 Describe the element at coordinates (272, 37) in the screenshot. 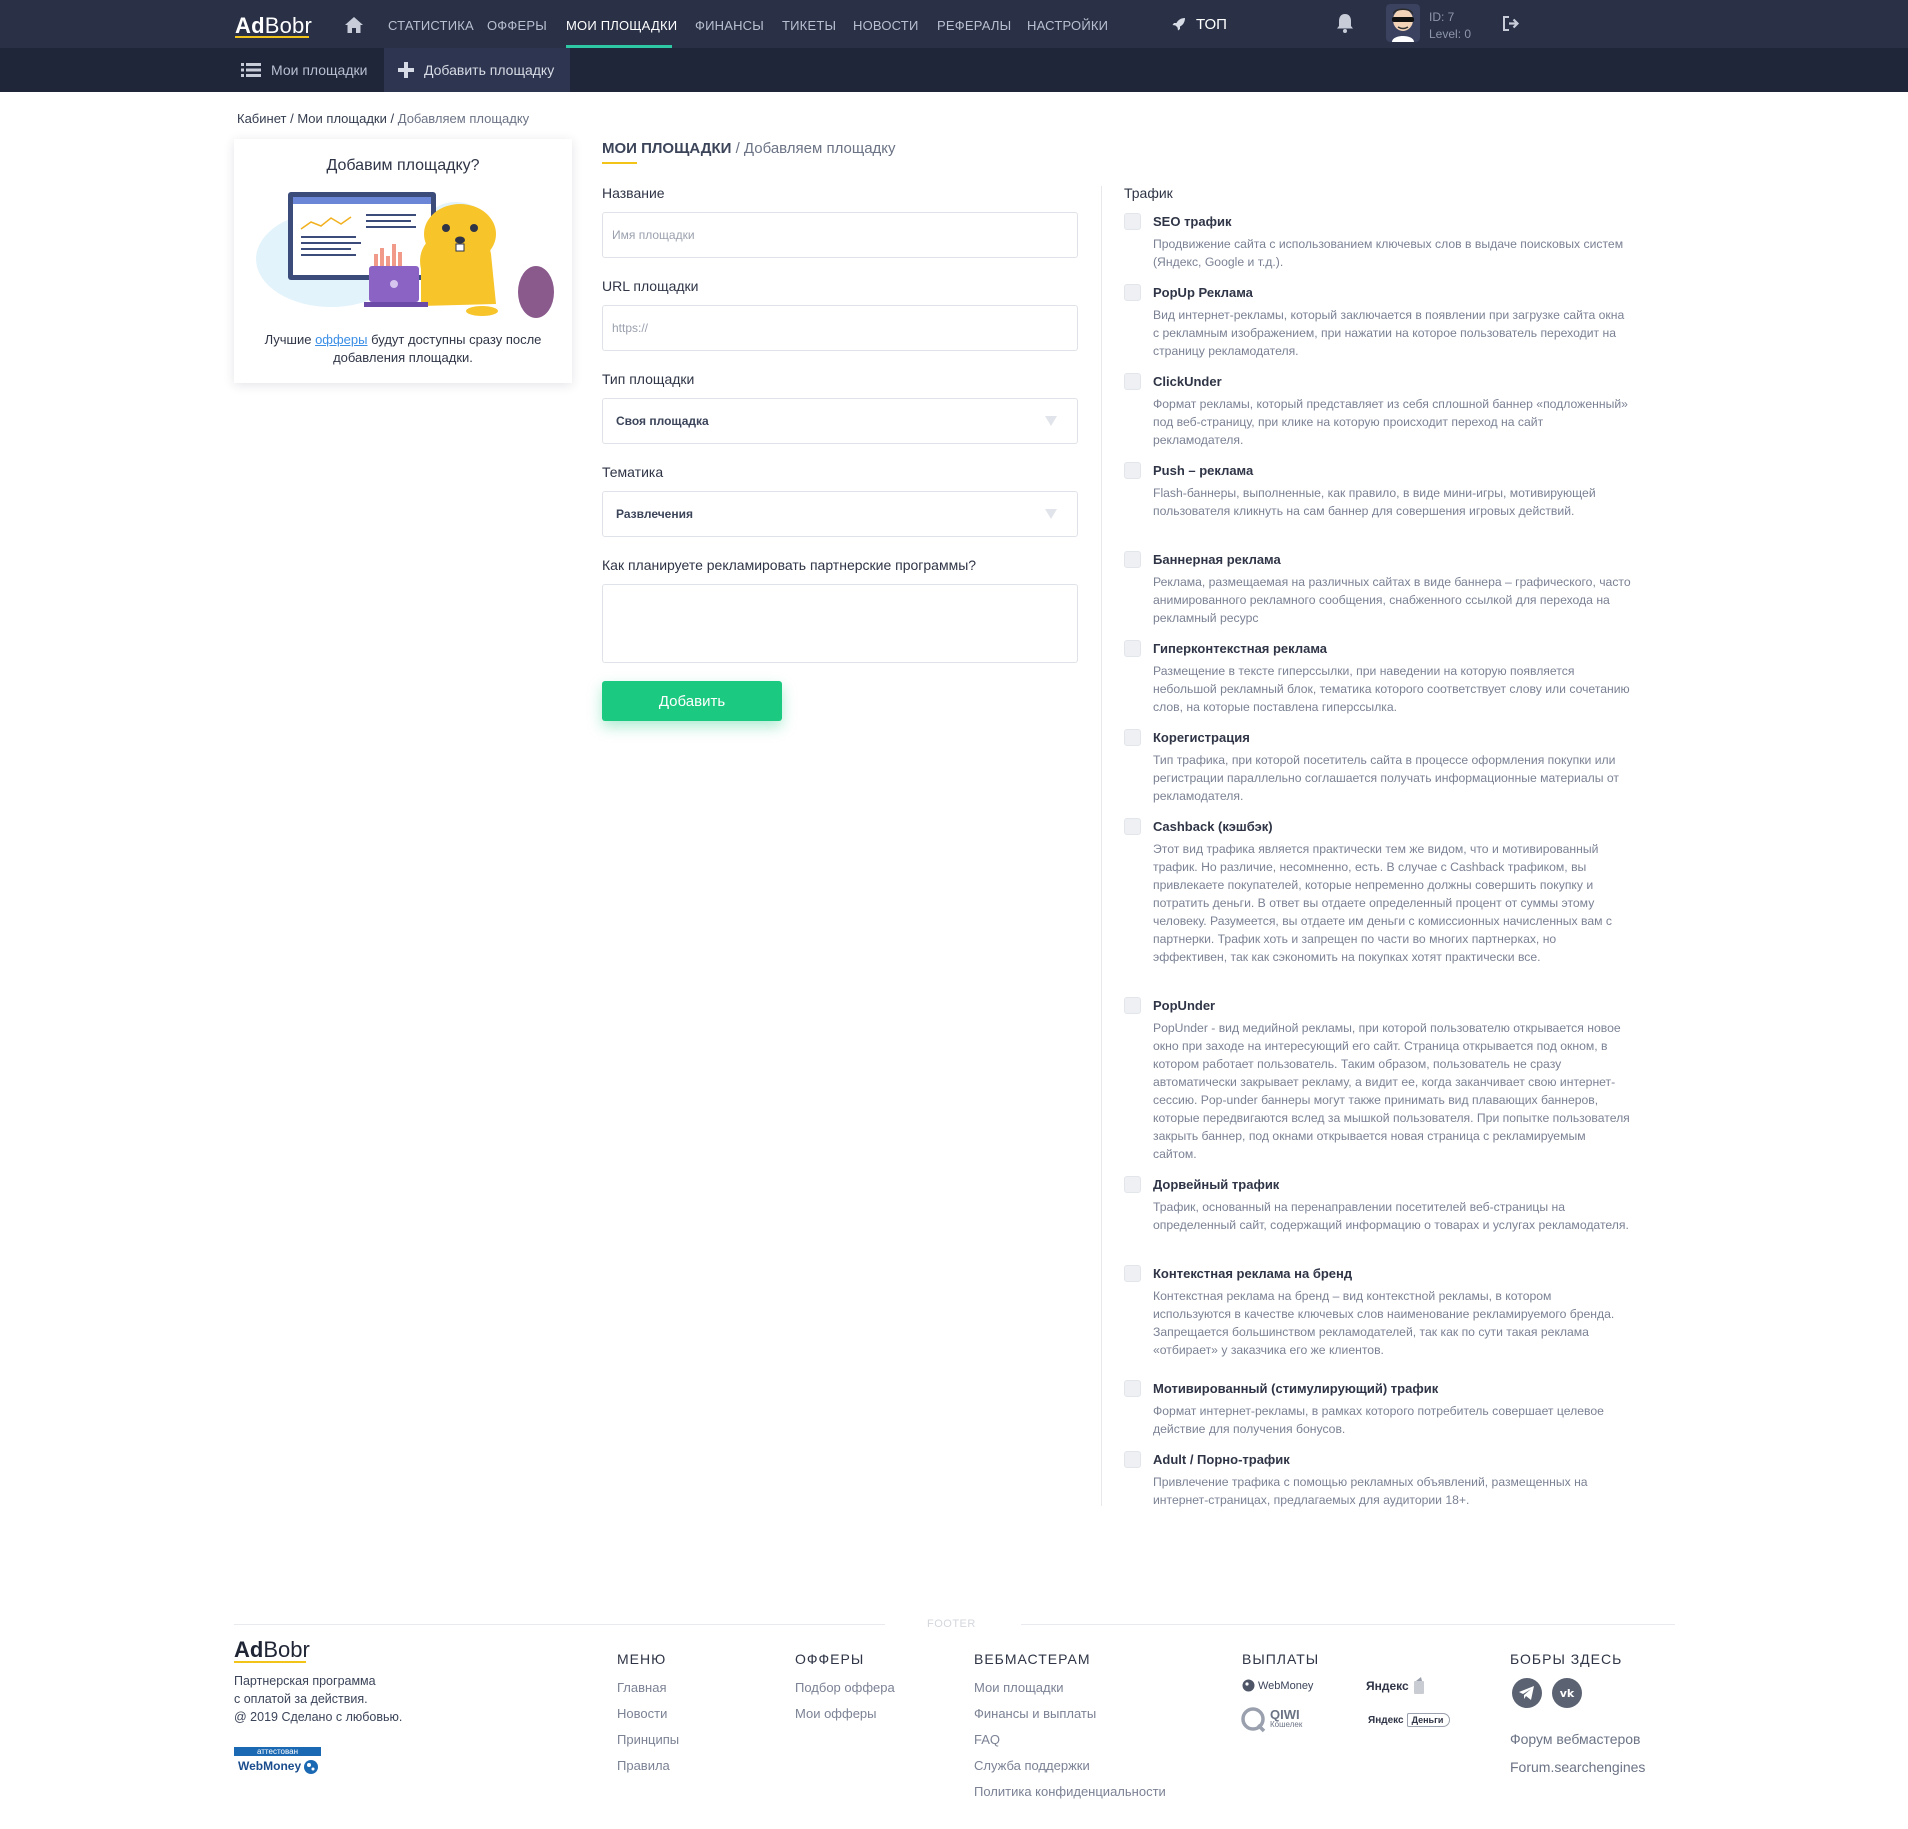

I see `logo-underline` at that location.